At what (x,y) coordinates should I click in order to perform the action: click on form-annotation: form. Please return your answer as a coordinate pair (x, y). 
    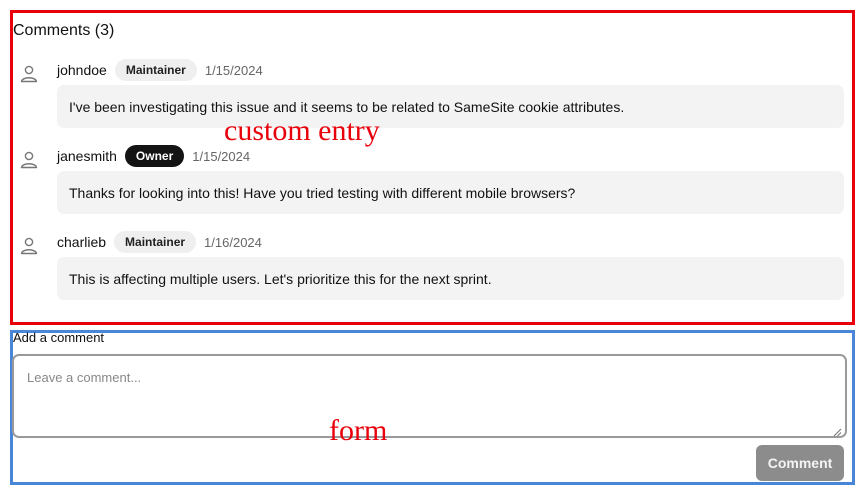
    Looking at the image, I should click on (358, 430).